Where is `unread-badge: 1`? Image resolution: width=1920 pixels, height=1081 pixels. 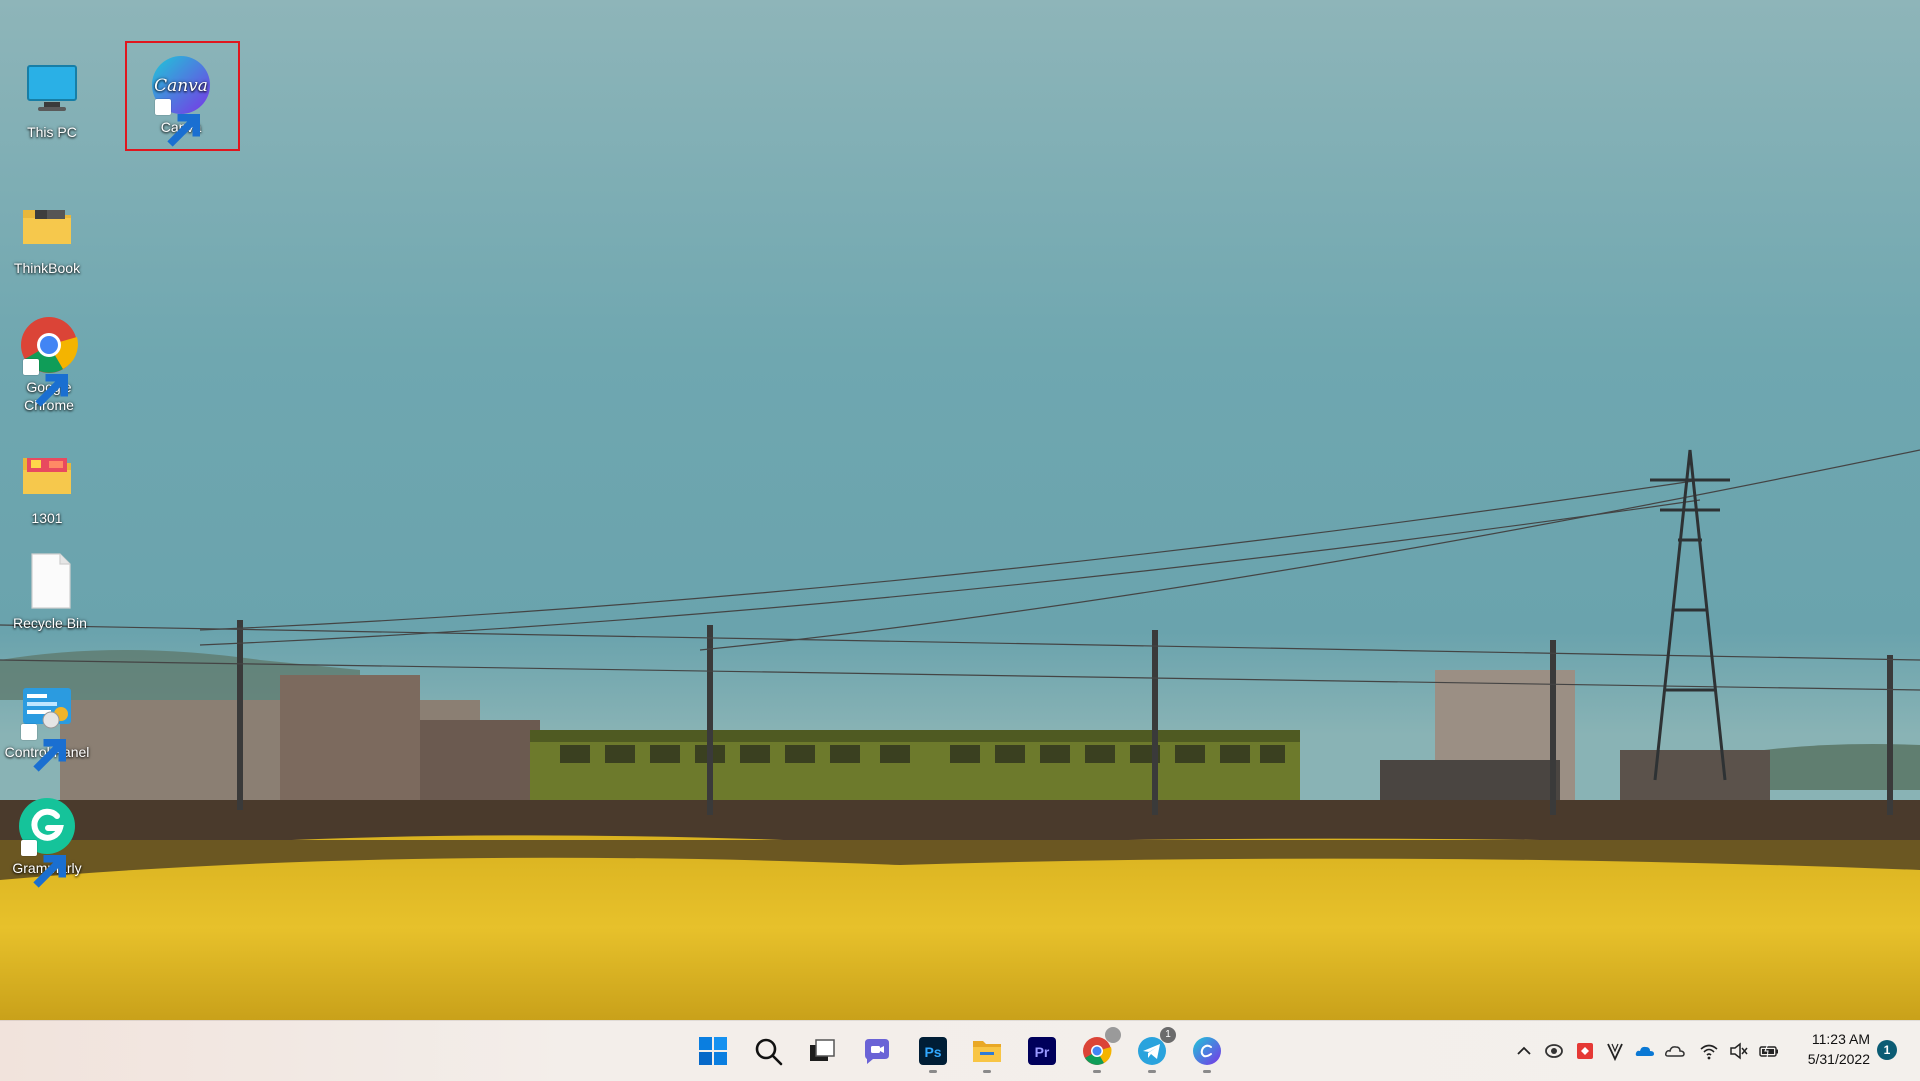
unread-badge: 1 is located at coordinates (1168, 1035).